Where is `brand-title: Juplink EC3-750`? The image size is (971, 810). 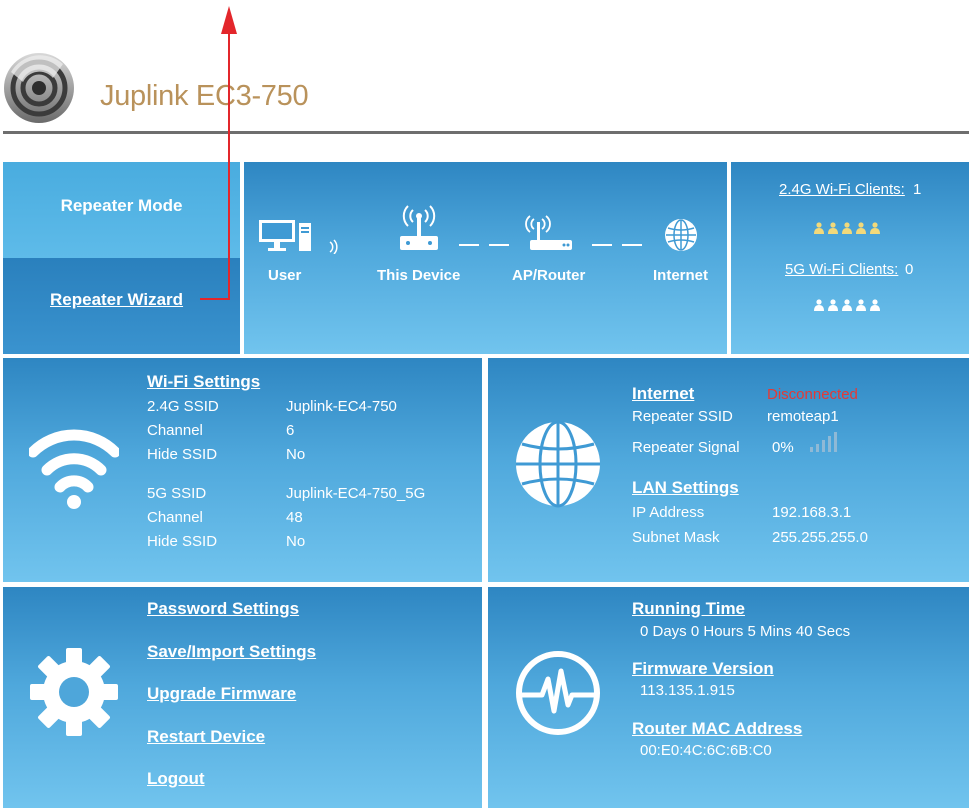
brand-title: Juplink EC3-750 is located at coordinates (204, 96).